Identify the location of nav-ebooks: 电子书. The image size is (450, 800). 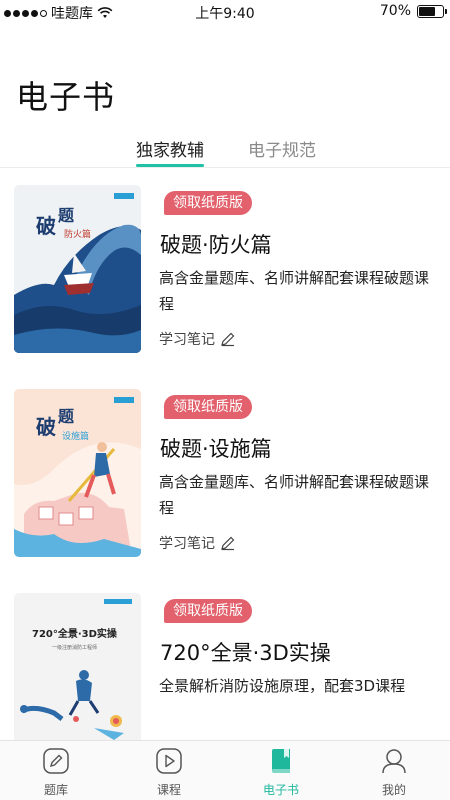
(281, 770).